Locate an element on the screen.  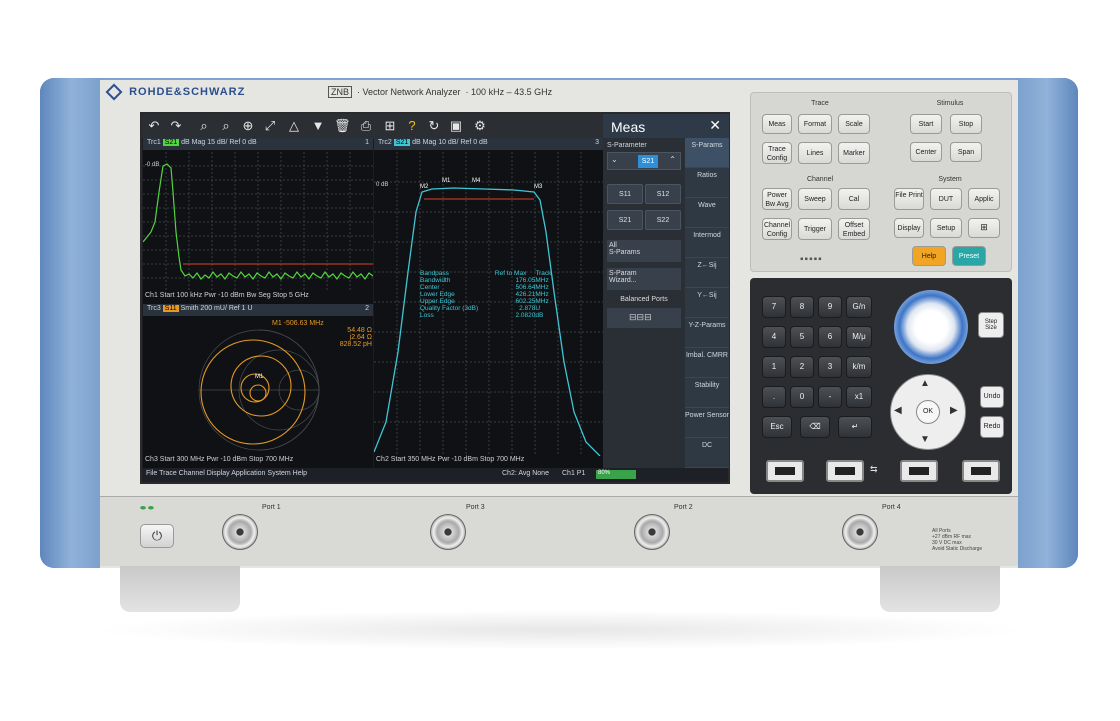
applic-key: Applic is located at coordinates (984, 199).